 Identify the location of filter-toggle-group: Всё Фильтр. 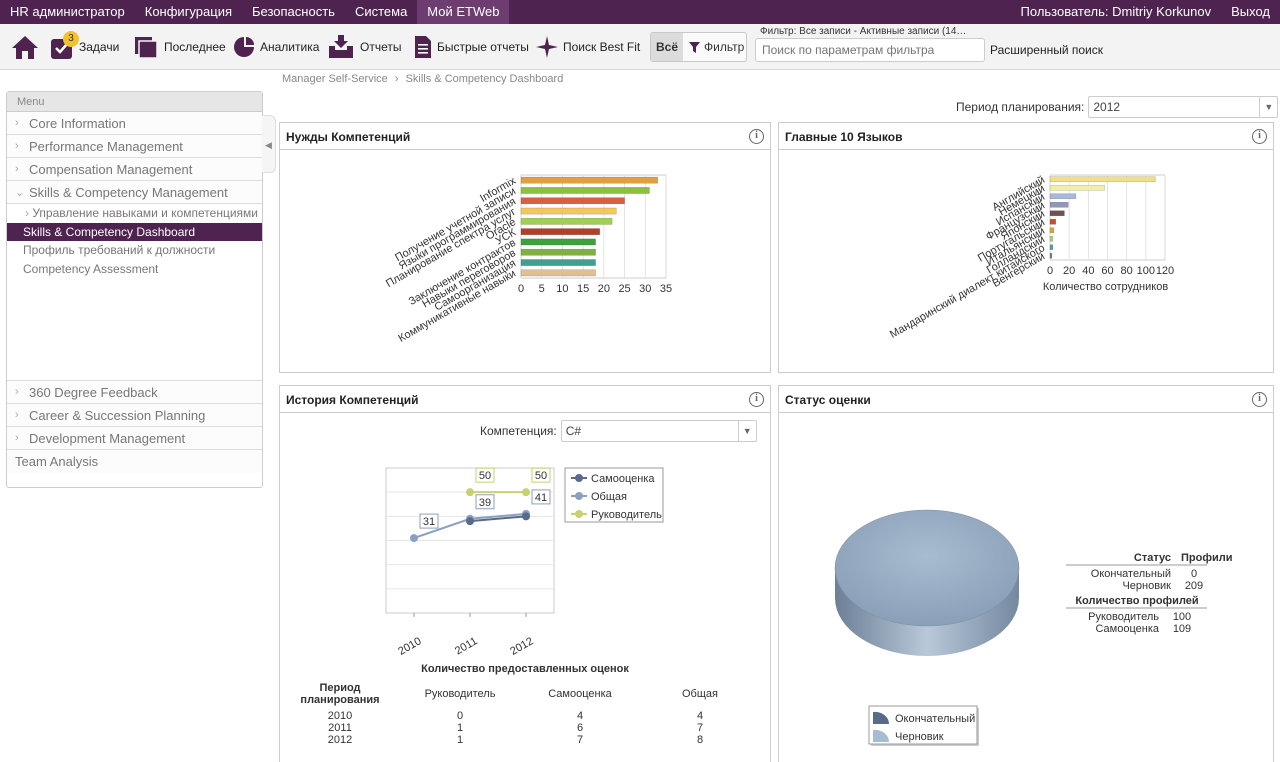
(698, 47).